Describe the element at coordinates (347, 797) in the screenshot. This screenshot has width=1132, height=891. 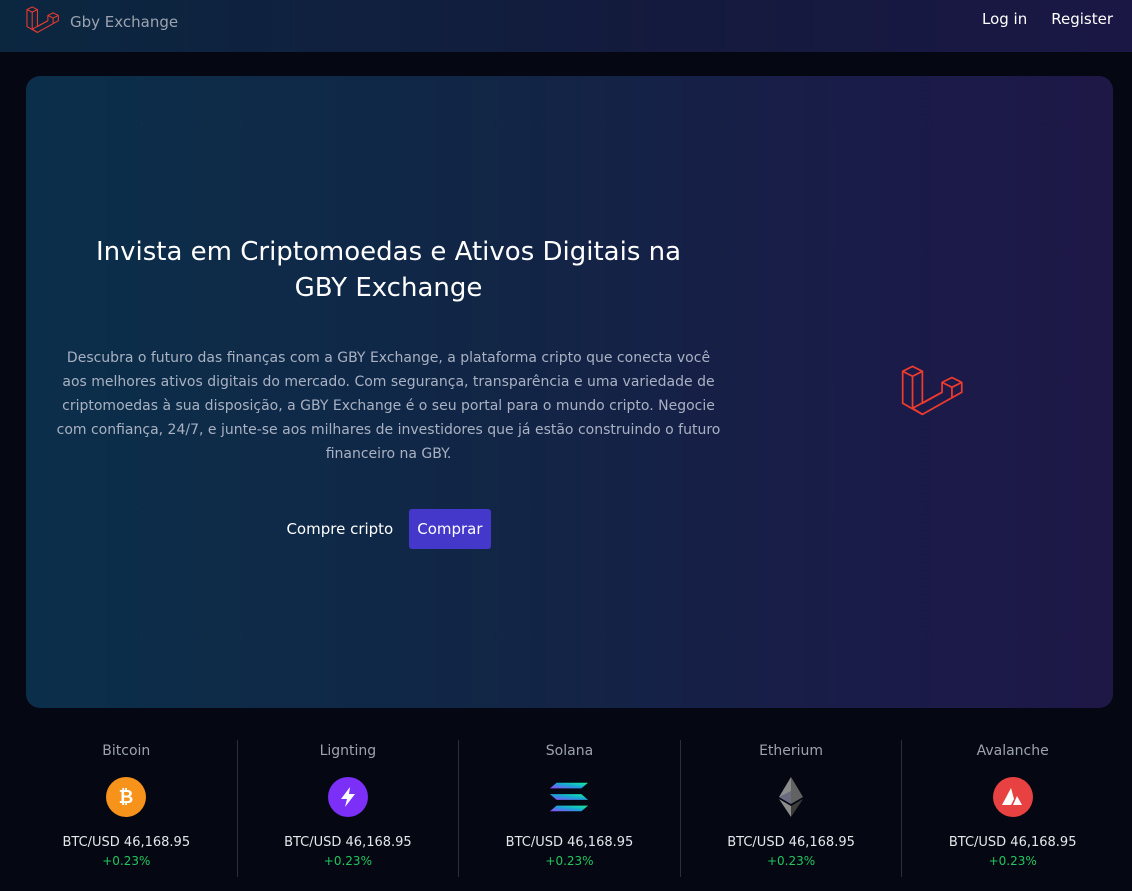
I see `lightning-icon` at that location.